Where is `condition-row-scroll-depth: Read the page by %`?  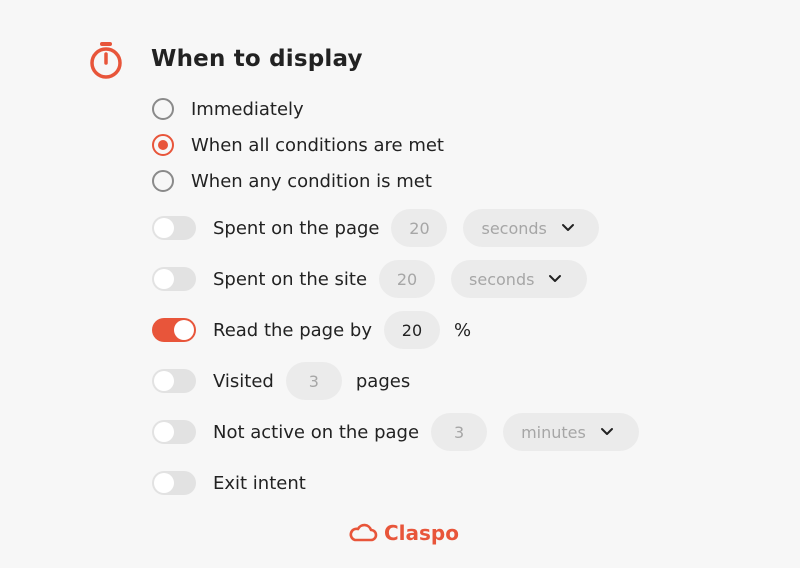
condition-row-scroll-depth: Read the page by % is located at coordinates (311, 330).